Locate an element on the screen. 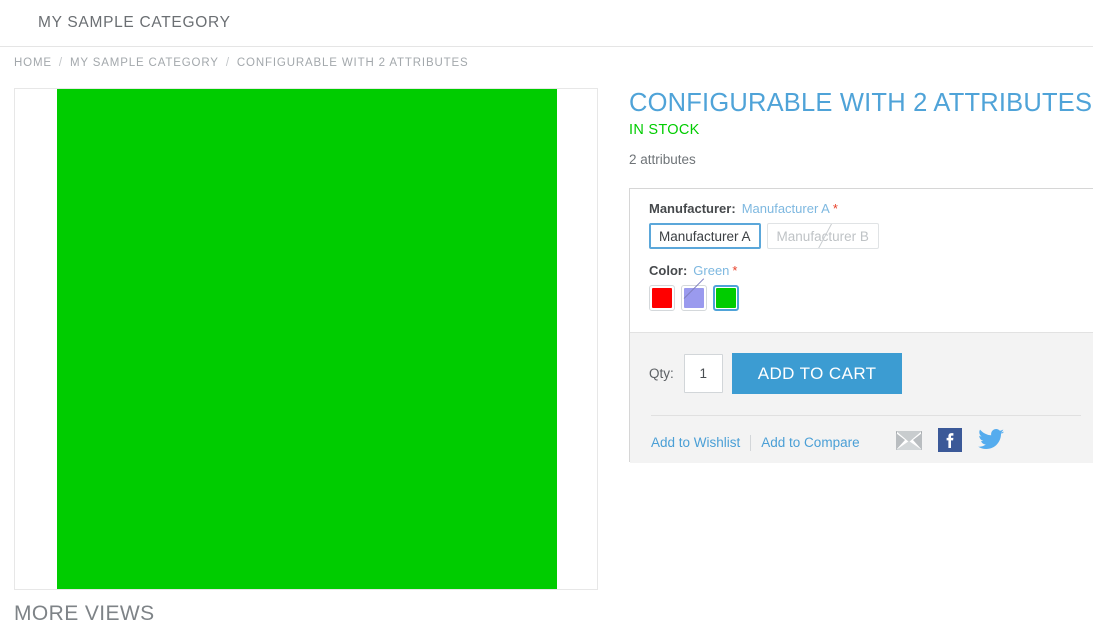  share-icons is located at coordinates (957, 442).